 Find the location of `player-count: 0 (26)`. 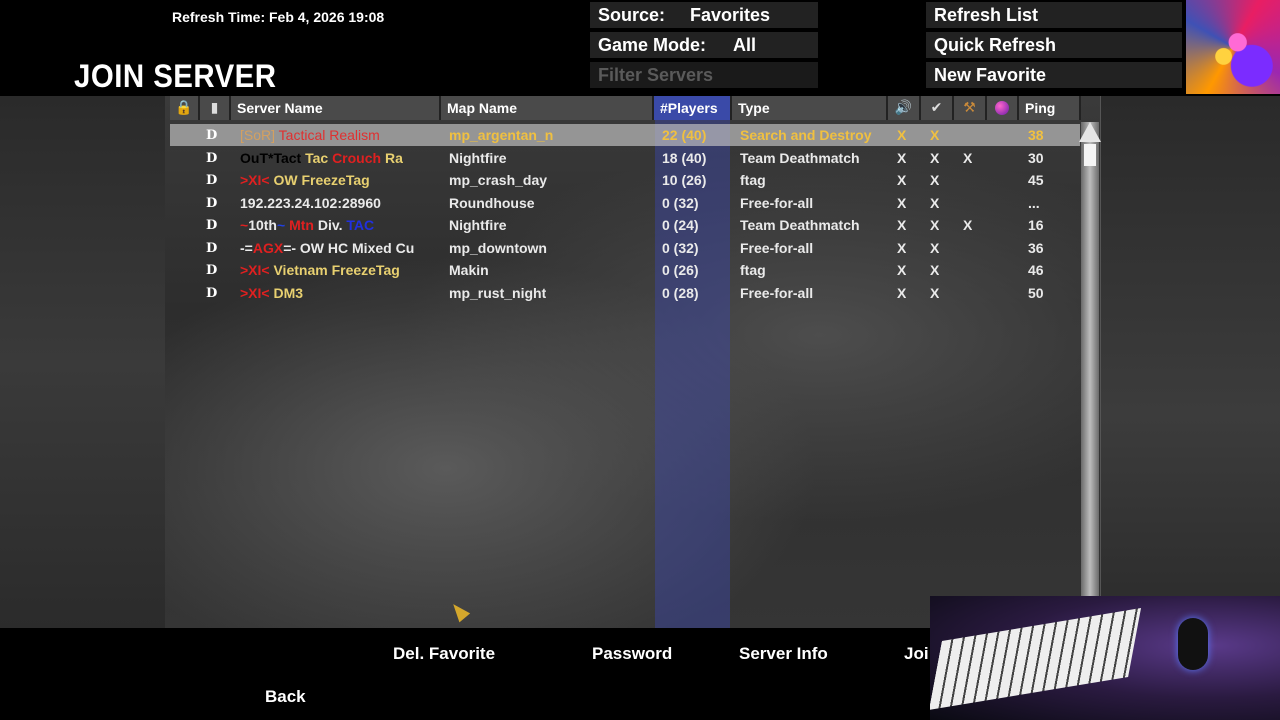

player-count: 0 (26) is located at coordinates (680, 270).